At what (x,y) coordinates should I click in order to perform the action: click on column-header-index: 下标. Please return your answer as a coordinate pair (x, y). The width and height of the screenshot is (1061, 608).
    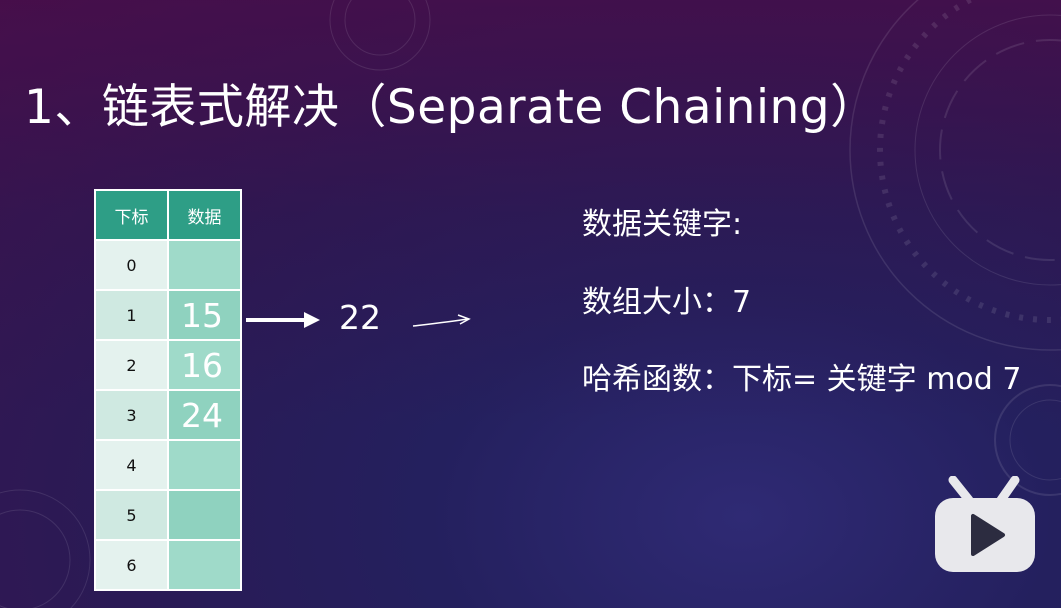
    Looking at the image, I should click on (131, 215).